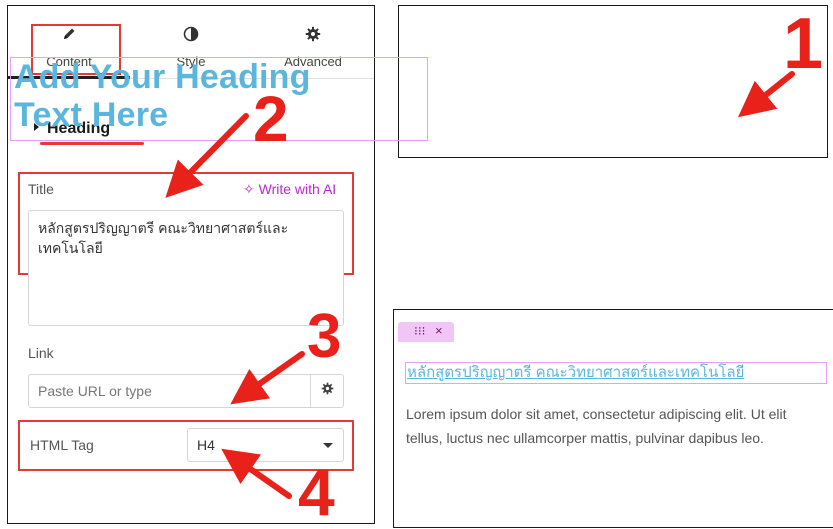 This screenshot has width=833, height=529. What do you see at coordinates (92, 143) in the screenshot?
I see `section-title-underline-annotation` at bounding box center [92, 143].